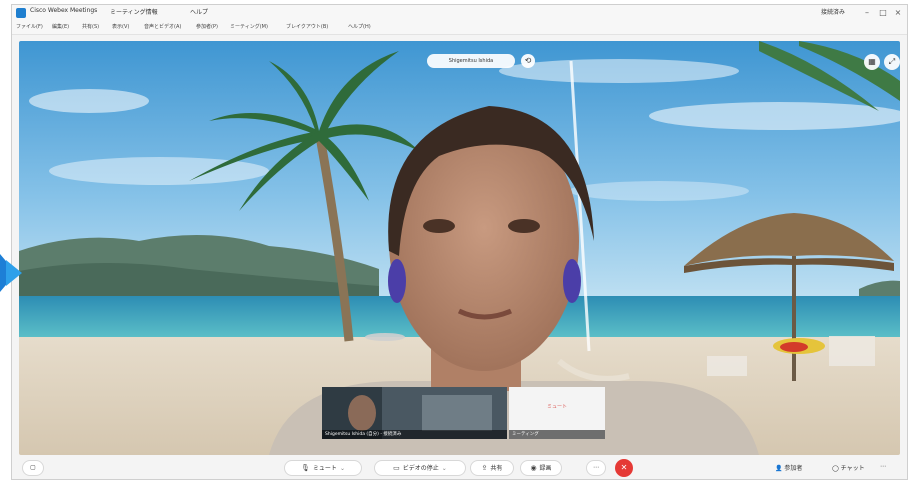  I want to click on menu-participants: 参加者(P), so click(207, 26).